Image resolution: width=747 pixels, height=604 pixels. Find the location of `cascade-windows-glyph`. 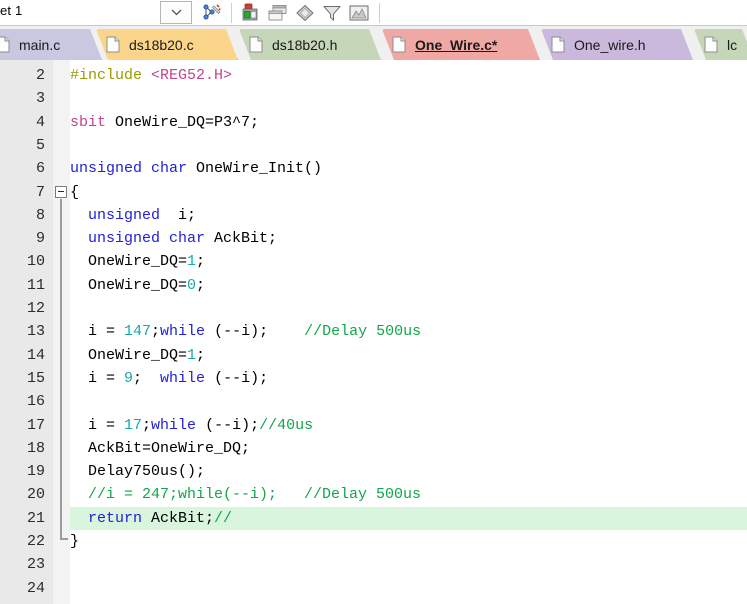

cascade-windows-glyph is located at coordinates (277, 12).